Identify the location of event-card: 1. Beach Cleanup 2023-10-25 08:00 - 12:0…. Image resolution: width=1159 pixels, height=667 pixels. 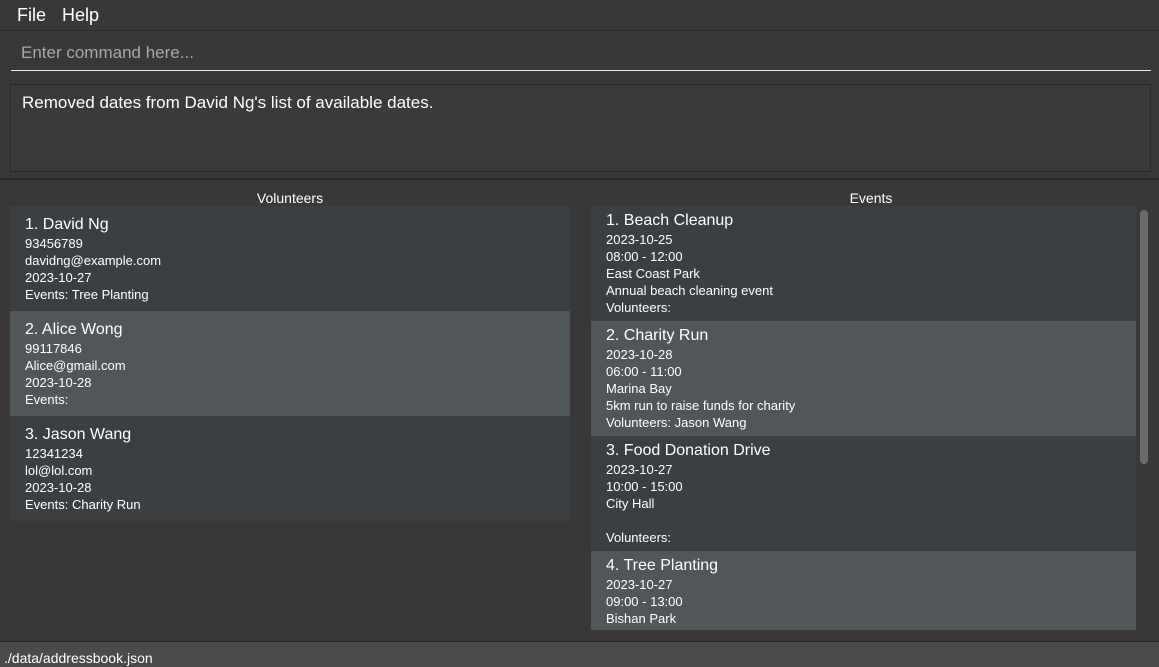
(863, 263).